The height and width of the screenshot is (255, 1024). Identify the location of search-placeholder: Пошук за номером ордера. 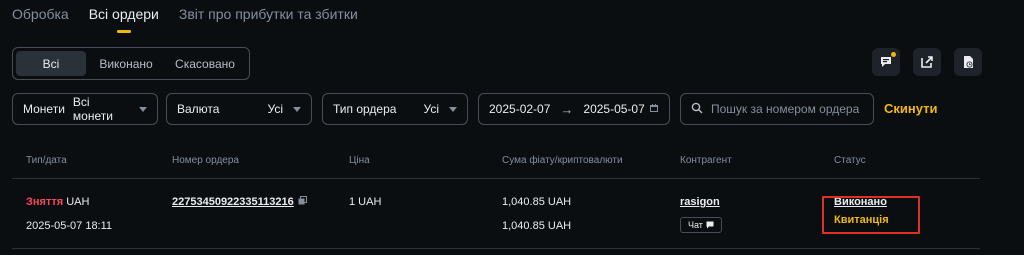
(785, 109).